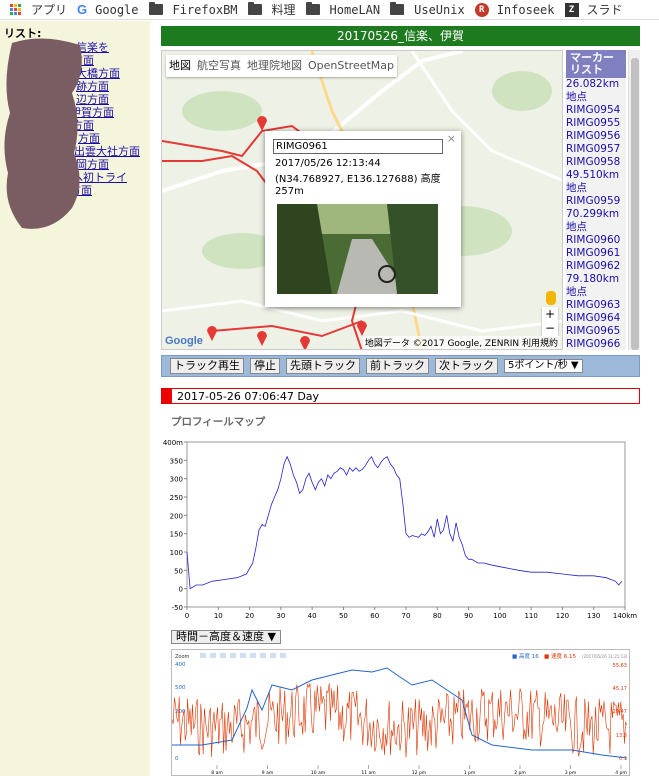 This screenshot has width=659, height=776. I want to click on y-tick-label: 150, so click(176, 535).